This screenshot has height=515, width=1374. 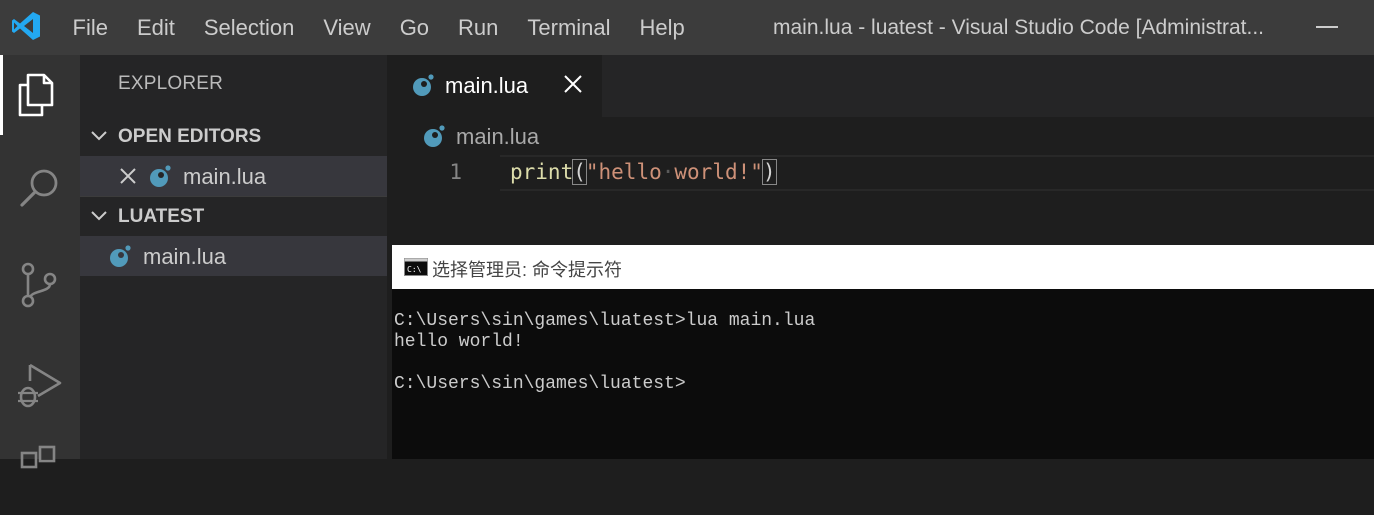 I want to click on extensions-icon, so click(x=40, y=475).